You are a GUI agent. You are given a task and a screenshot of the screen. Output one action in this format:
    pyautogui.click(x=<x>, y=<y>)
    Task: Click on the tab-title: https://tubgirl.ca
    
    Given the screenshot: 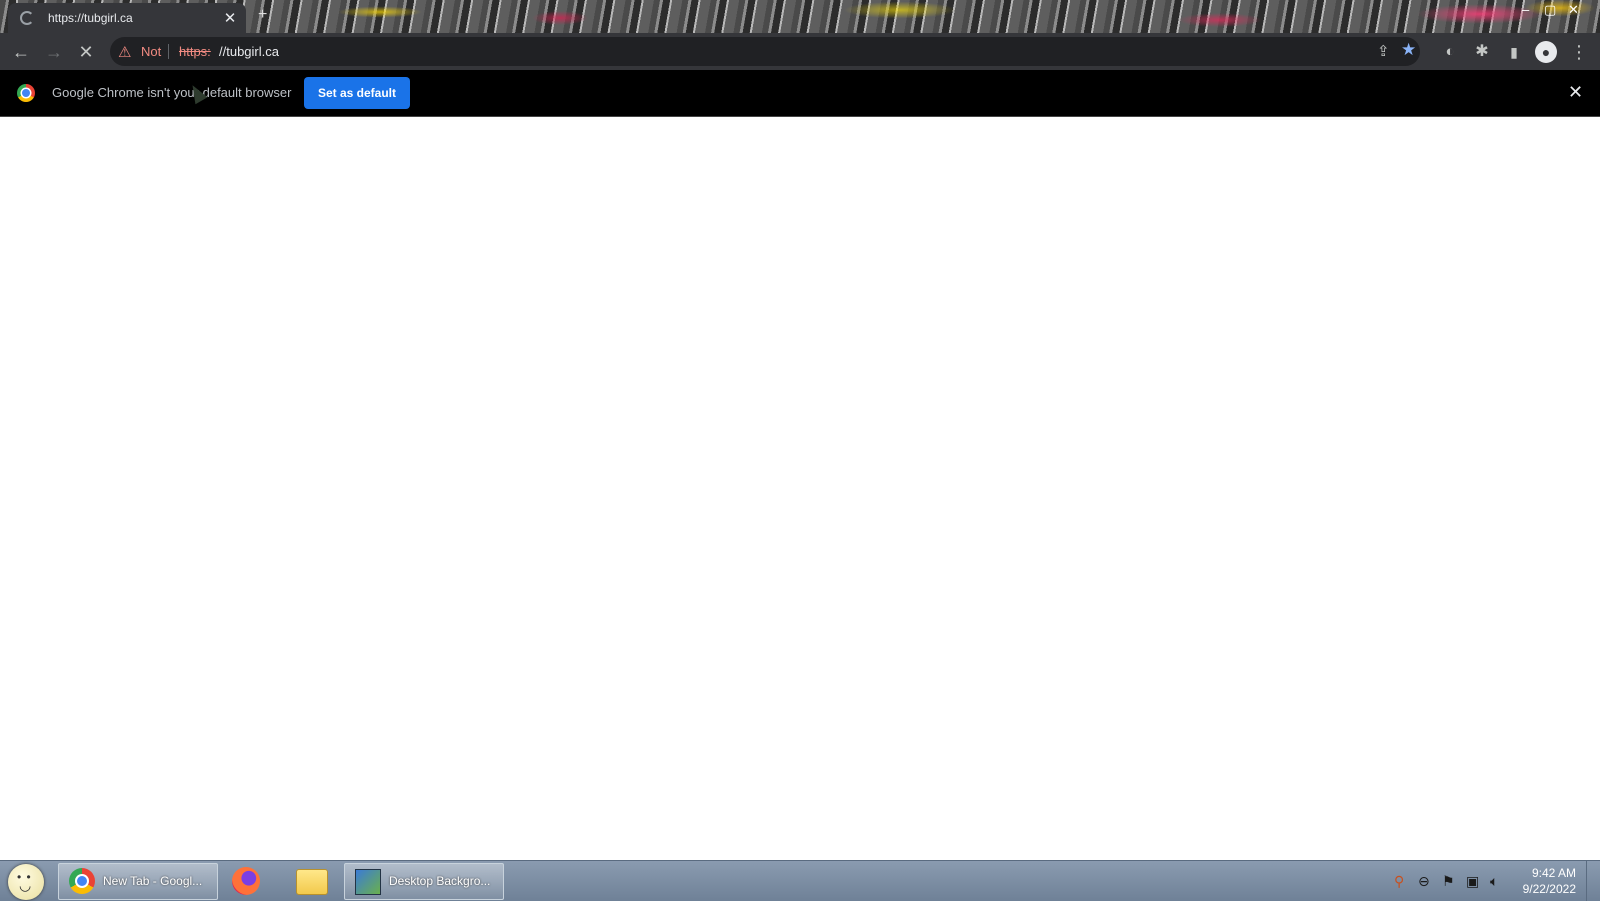 What is the action you would take?
    pyautogui.click(x=90, y=18)
    